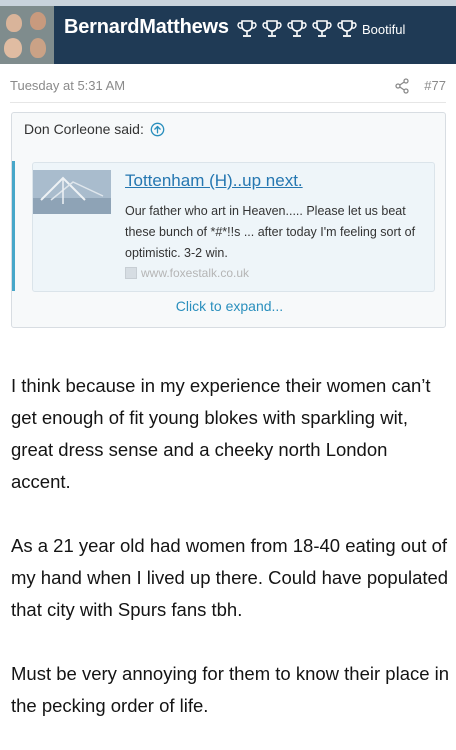  What do you see at coordinates (13, 226) in the screenshot?
I see `quote-accent-bar` at bounding box center [13, 226].